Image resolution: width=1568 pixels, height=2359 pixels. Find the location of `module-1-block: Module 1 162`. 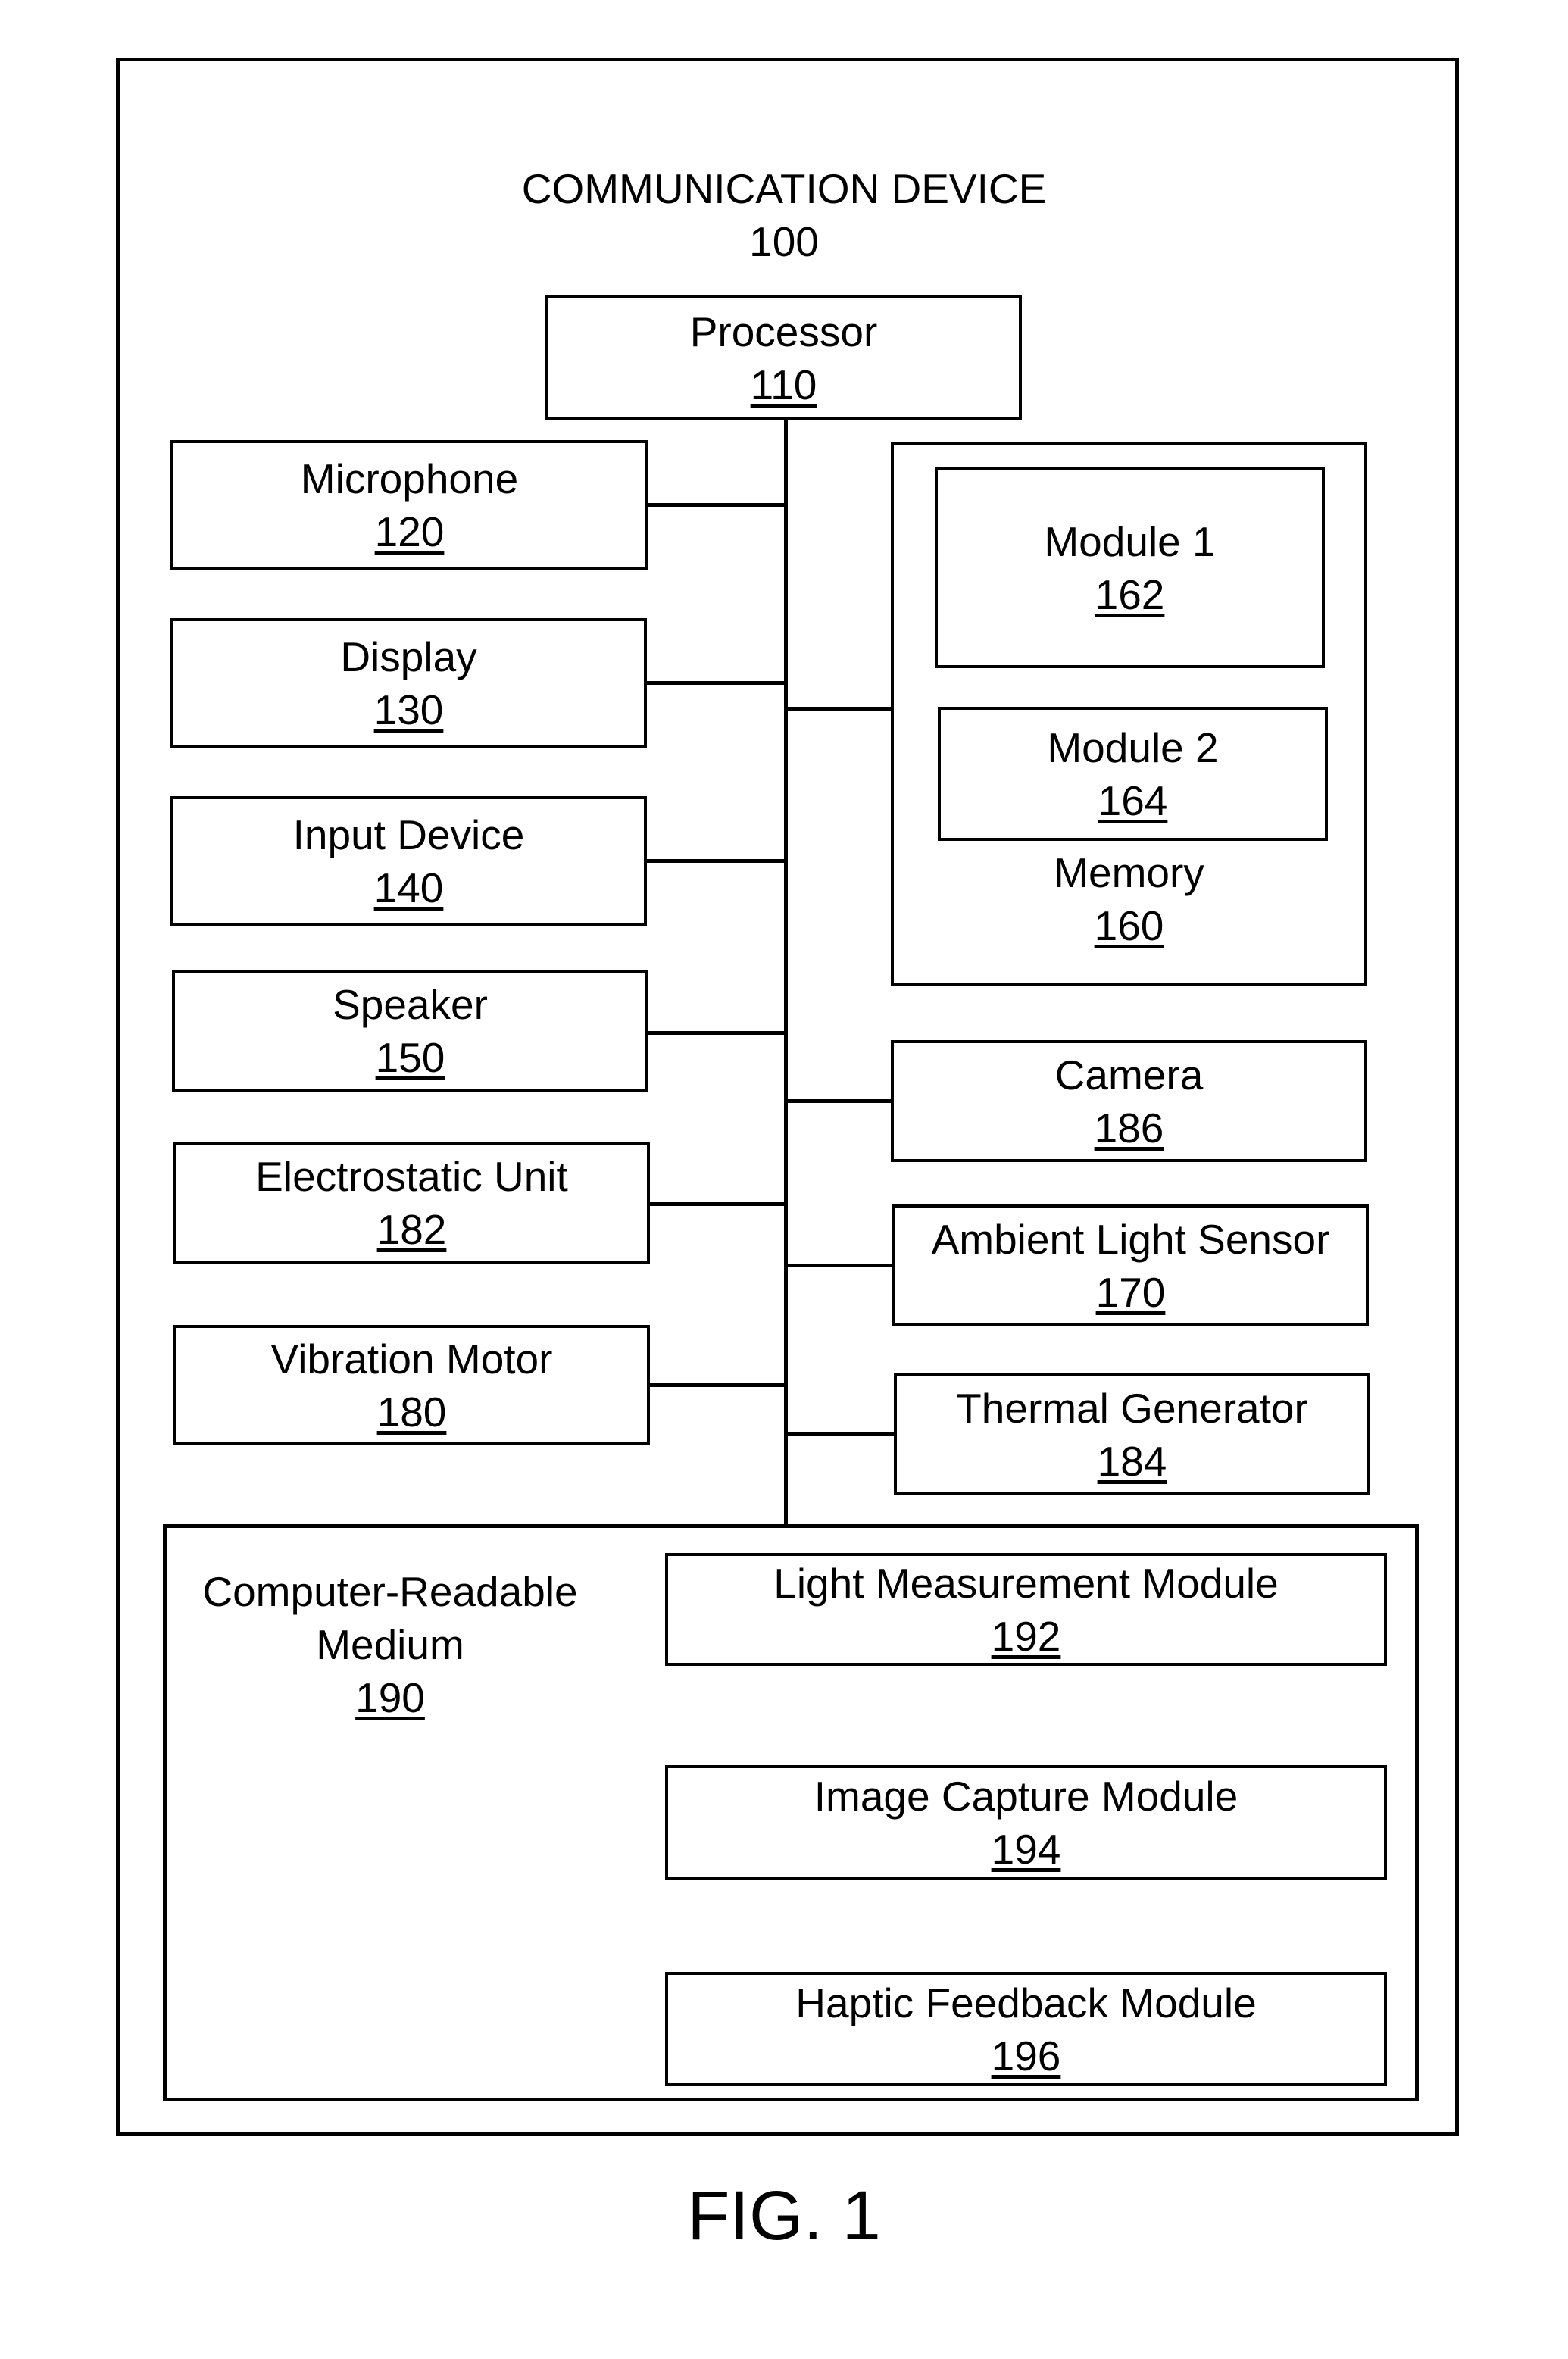

module-1-block: Module 1 162 is located at coordinates (1130, 568).